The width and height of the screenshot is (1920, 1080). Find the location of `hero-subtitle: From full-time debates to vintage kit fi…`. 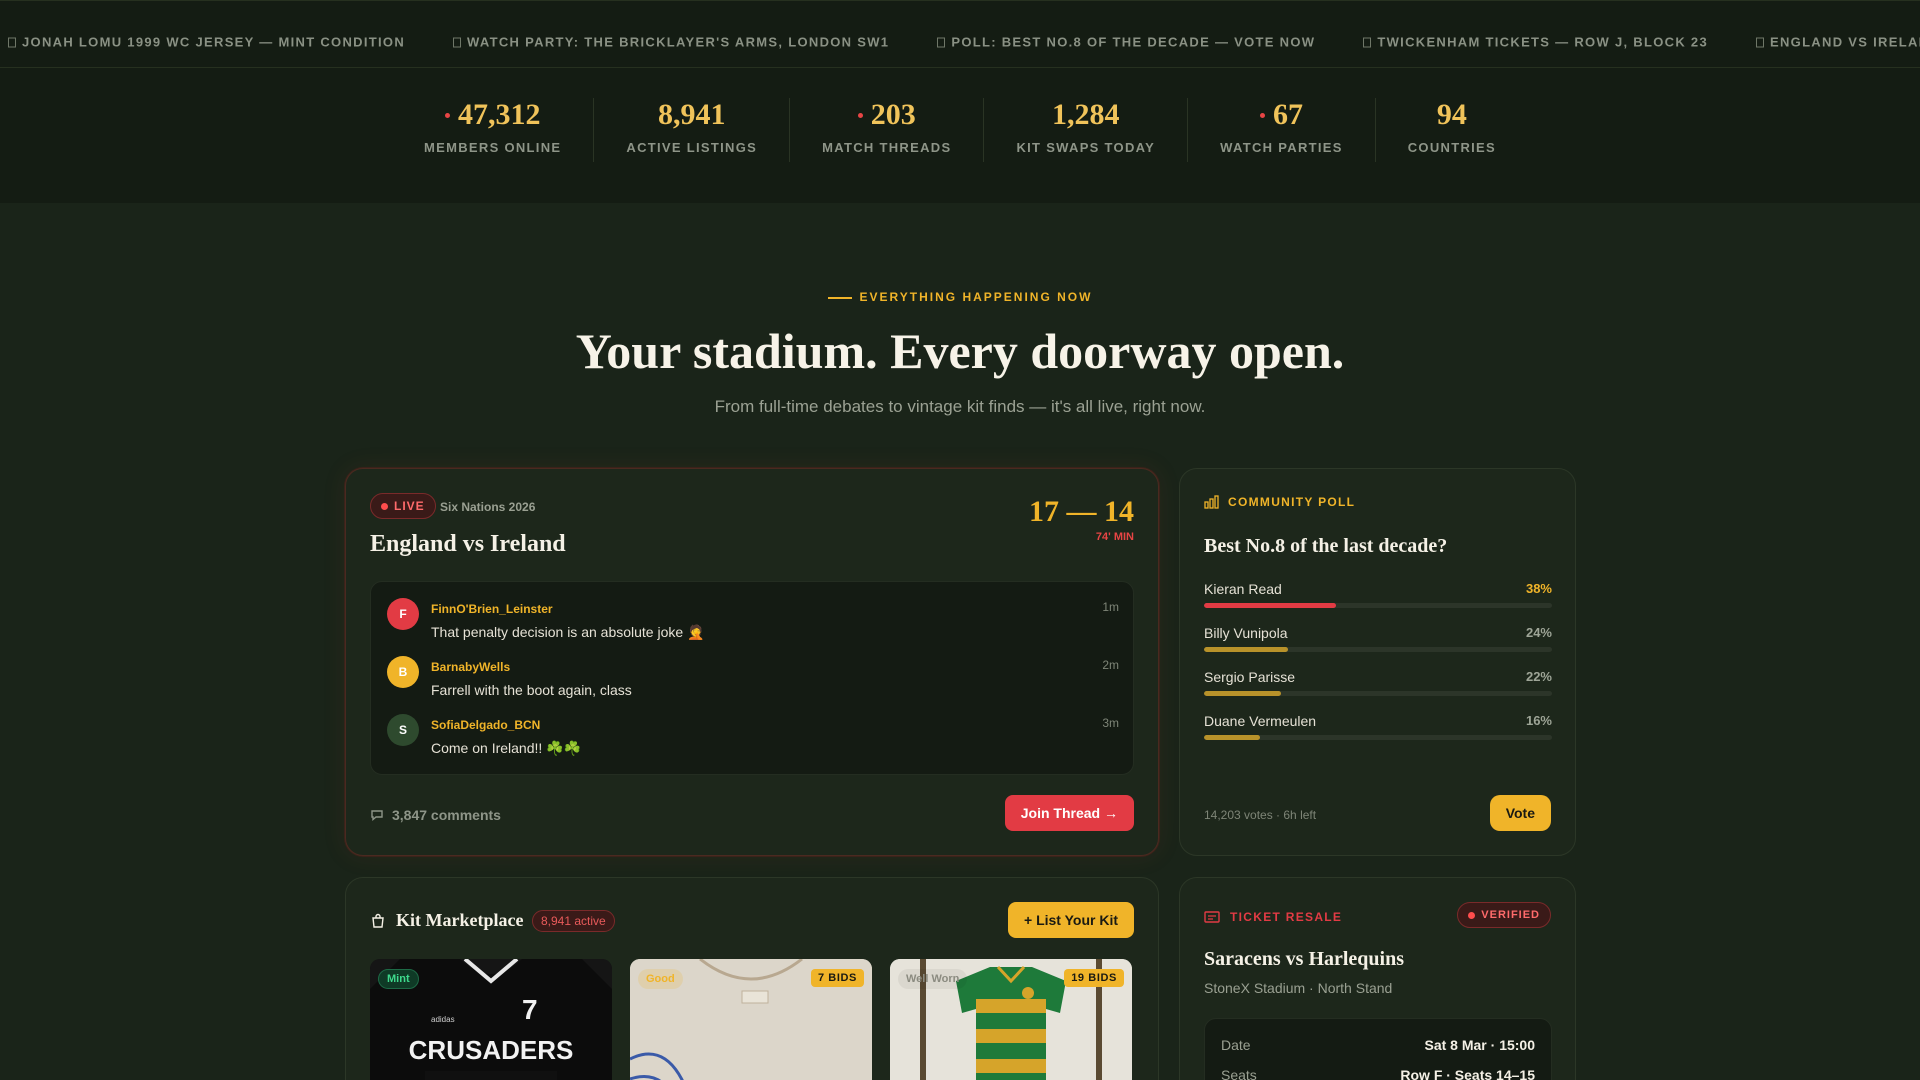

hero-subtitle: From full-time debates to vintage kit fi… is located at coordinates (960, 406).